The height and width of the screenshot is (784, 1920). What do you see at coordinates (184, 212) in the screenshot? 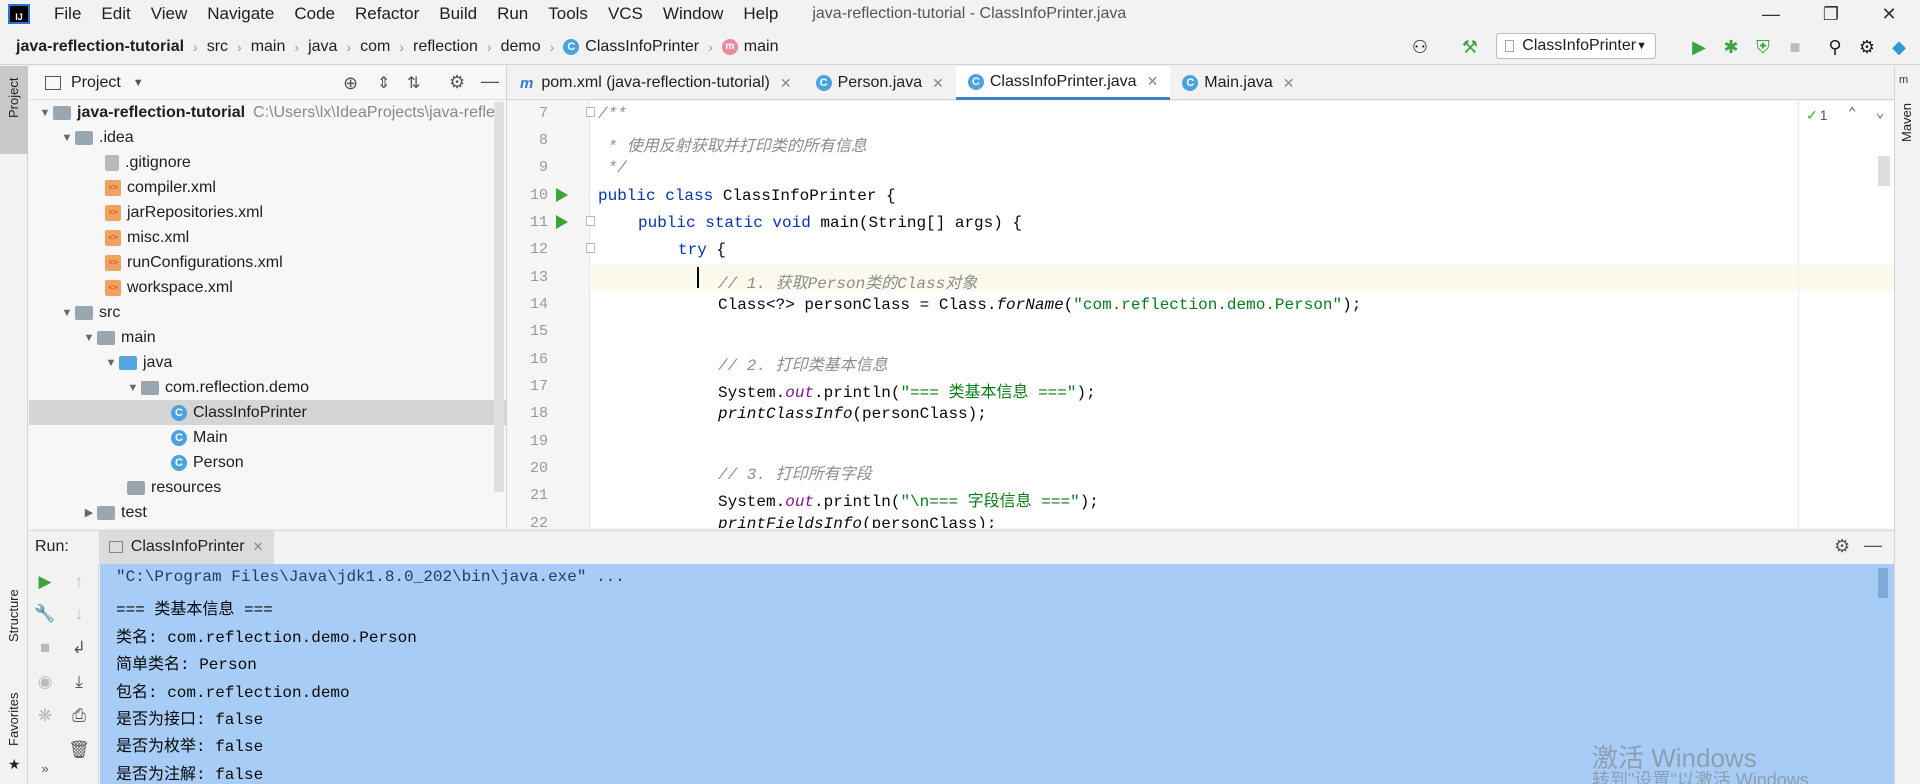
I see `tree-item-jarrepositories-xml: <> jarRepositories.xml` at bounding box center [184, 212].